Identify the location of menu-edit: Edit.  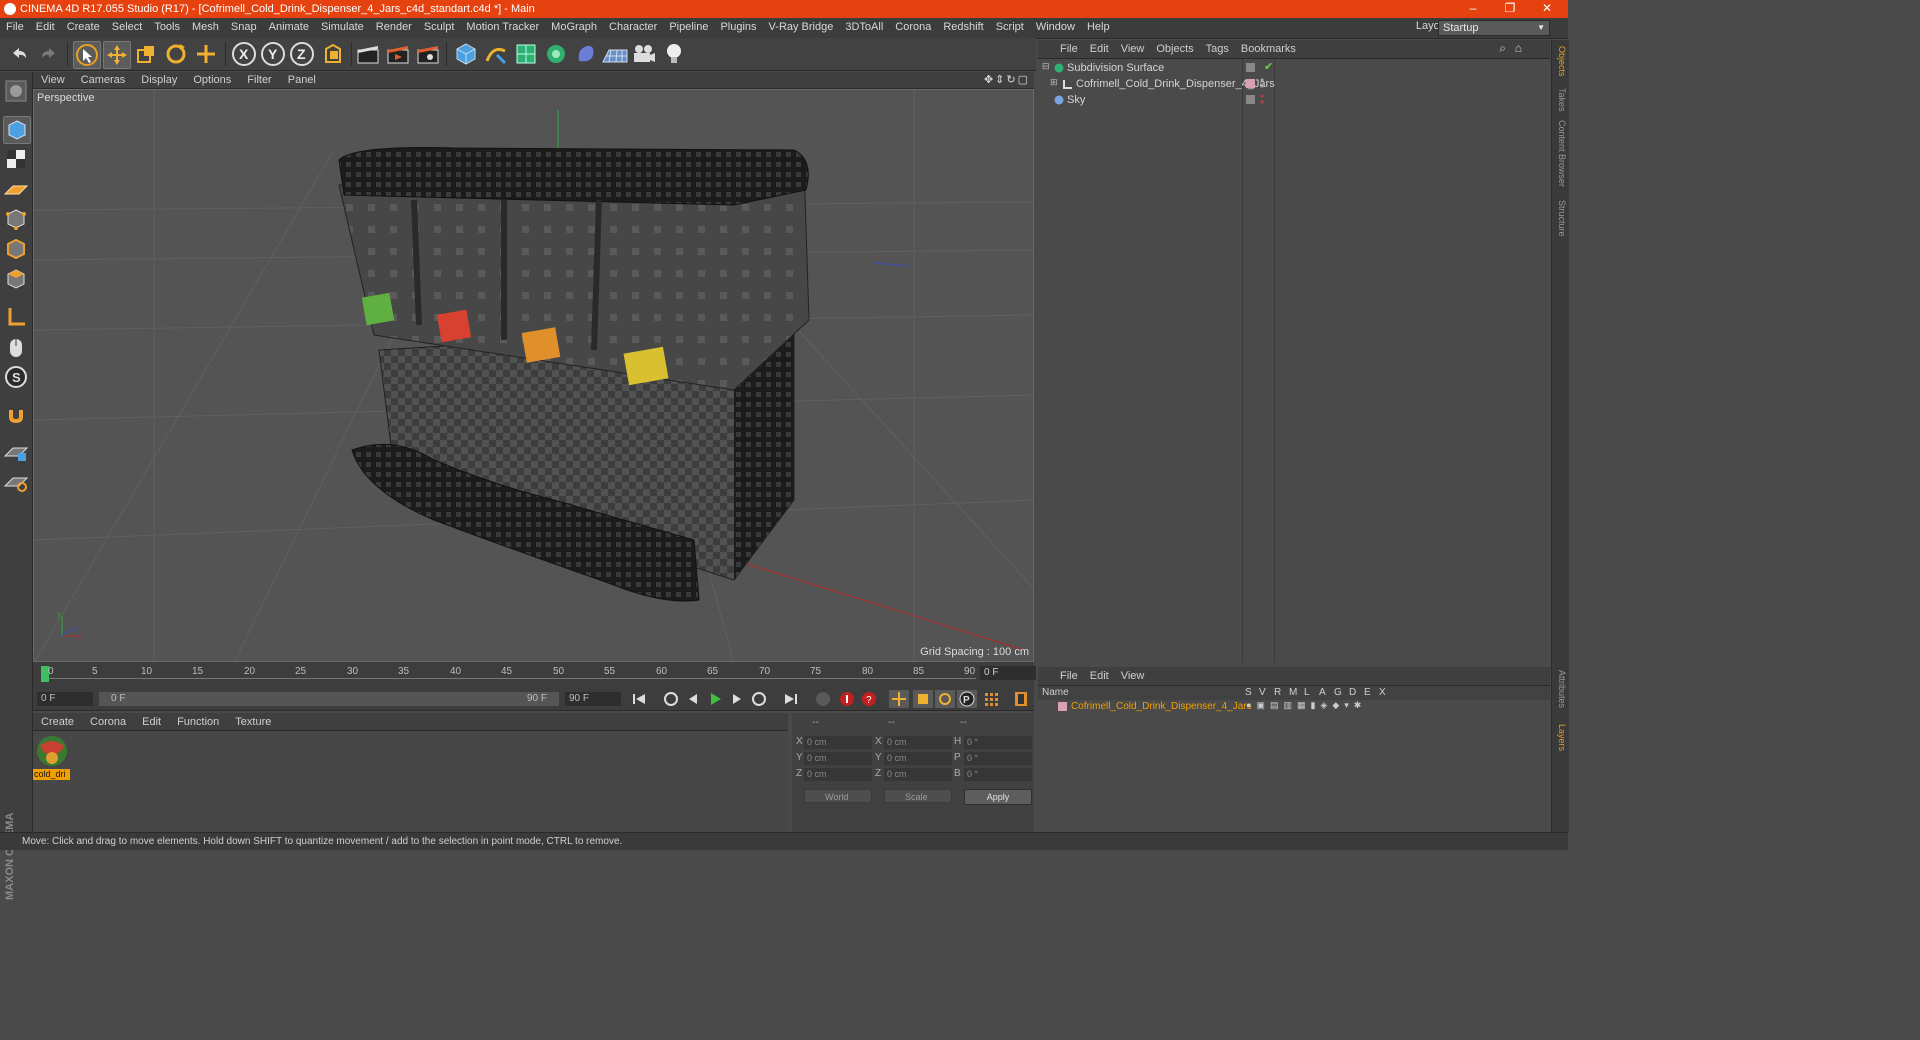
(45, 25).